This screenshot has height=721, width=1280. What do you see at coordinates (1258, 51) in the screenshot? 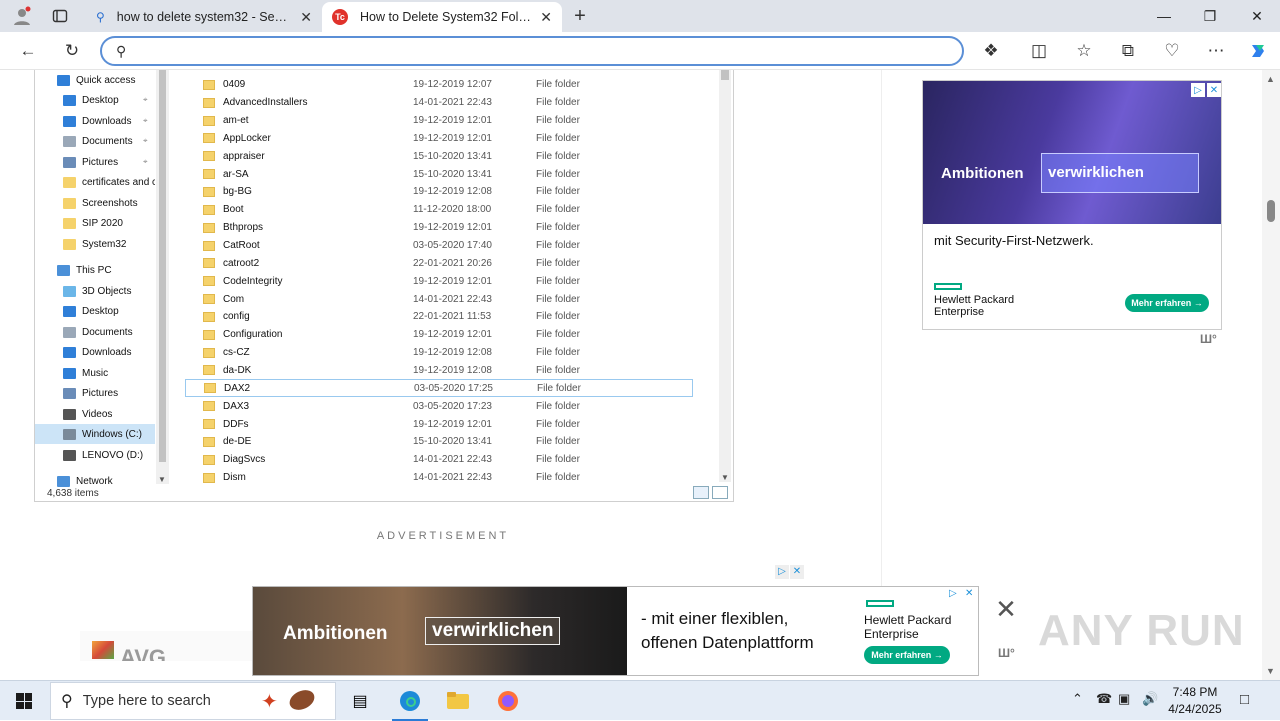
I see `copilot-icon` at bounding box center [1258, 51].